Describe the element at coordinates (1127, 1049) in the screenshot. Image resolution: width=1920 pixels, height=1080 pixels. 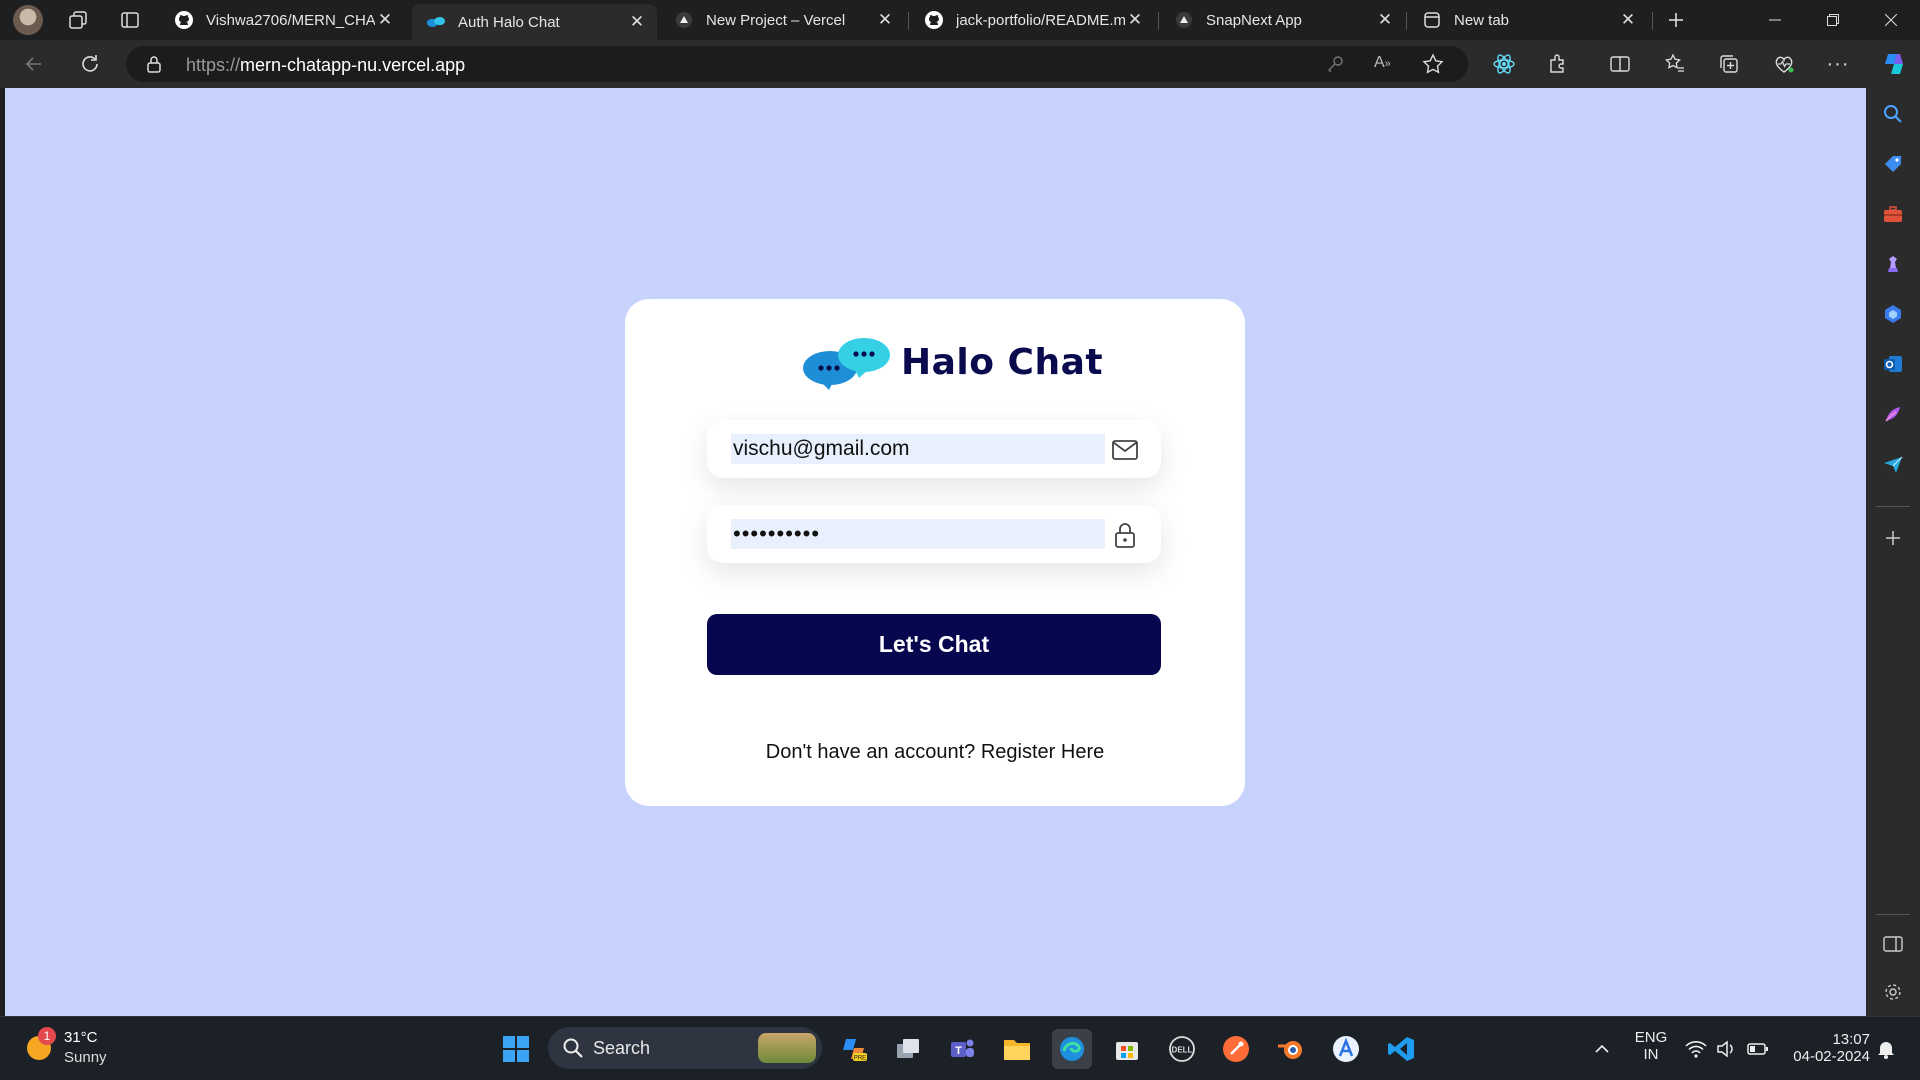
I see `ms-store-icon` at that location.